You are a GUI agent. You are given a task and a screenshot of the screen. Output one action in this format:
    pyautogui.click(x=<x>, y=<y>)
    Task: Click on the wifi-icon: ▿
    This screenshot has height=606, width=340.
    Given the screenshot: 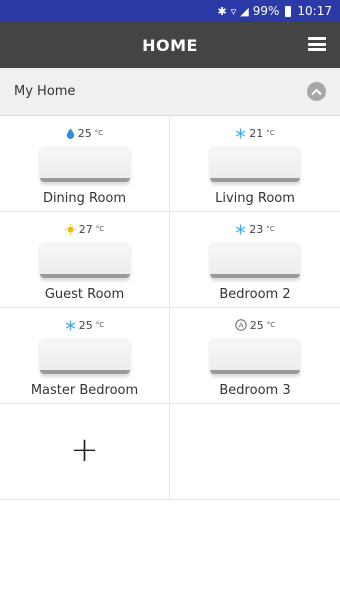 What is the action you would take?
    pyautogui.click(x=233, y=11)
    